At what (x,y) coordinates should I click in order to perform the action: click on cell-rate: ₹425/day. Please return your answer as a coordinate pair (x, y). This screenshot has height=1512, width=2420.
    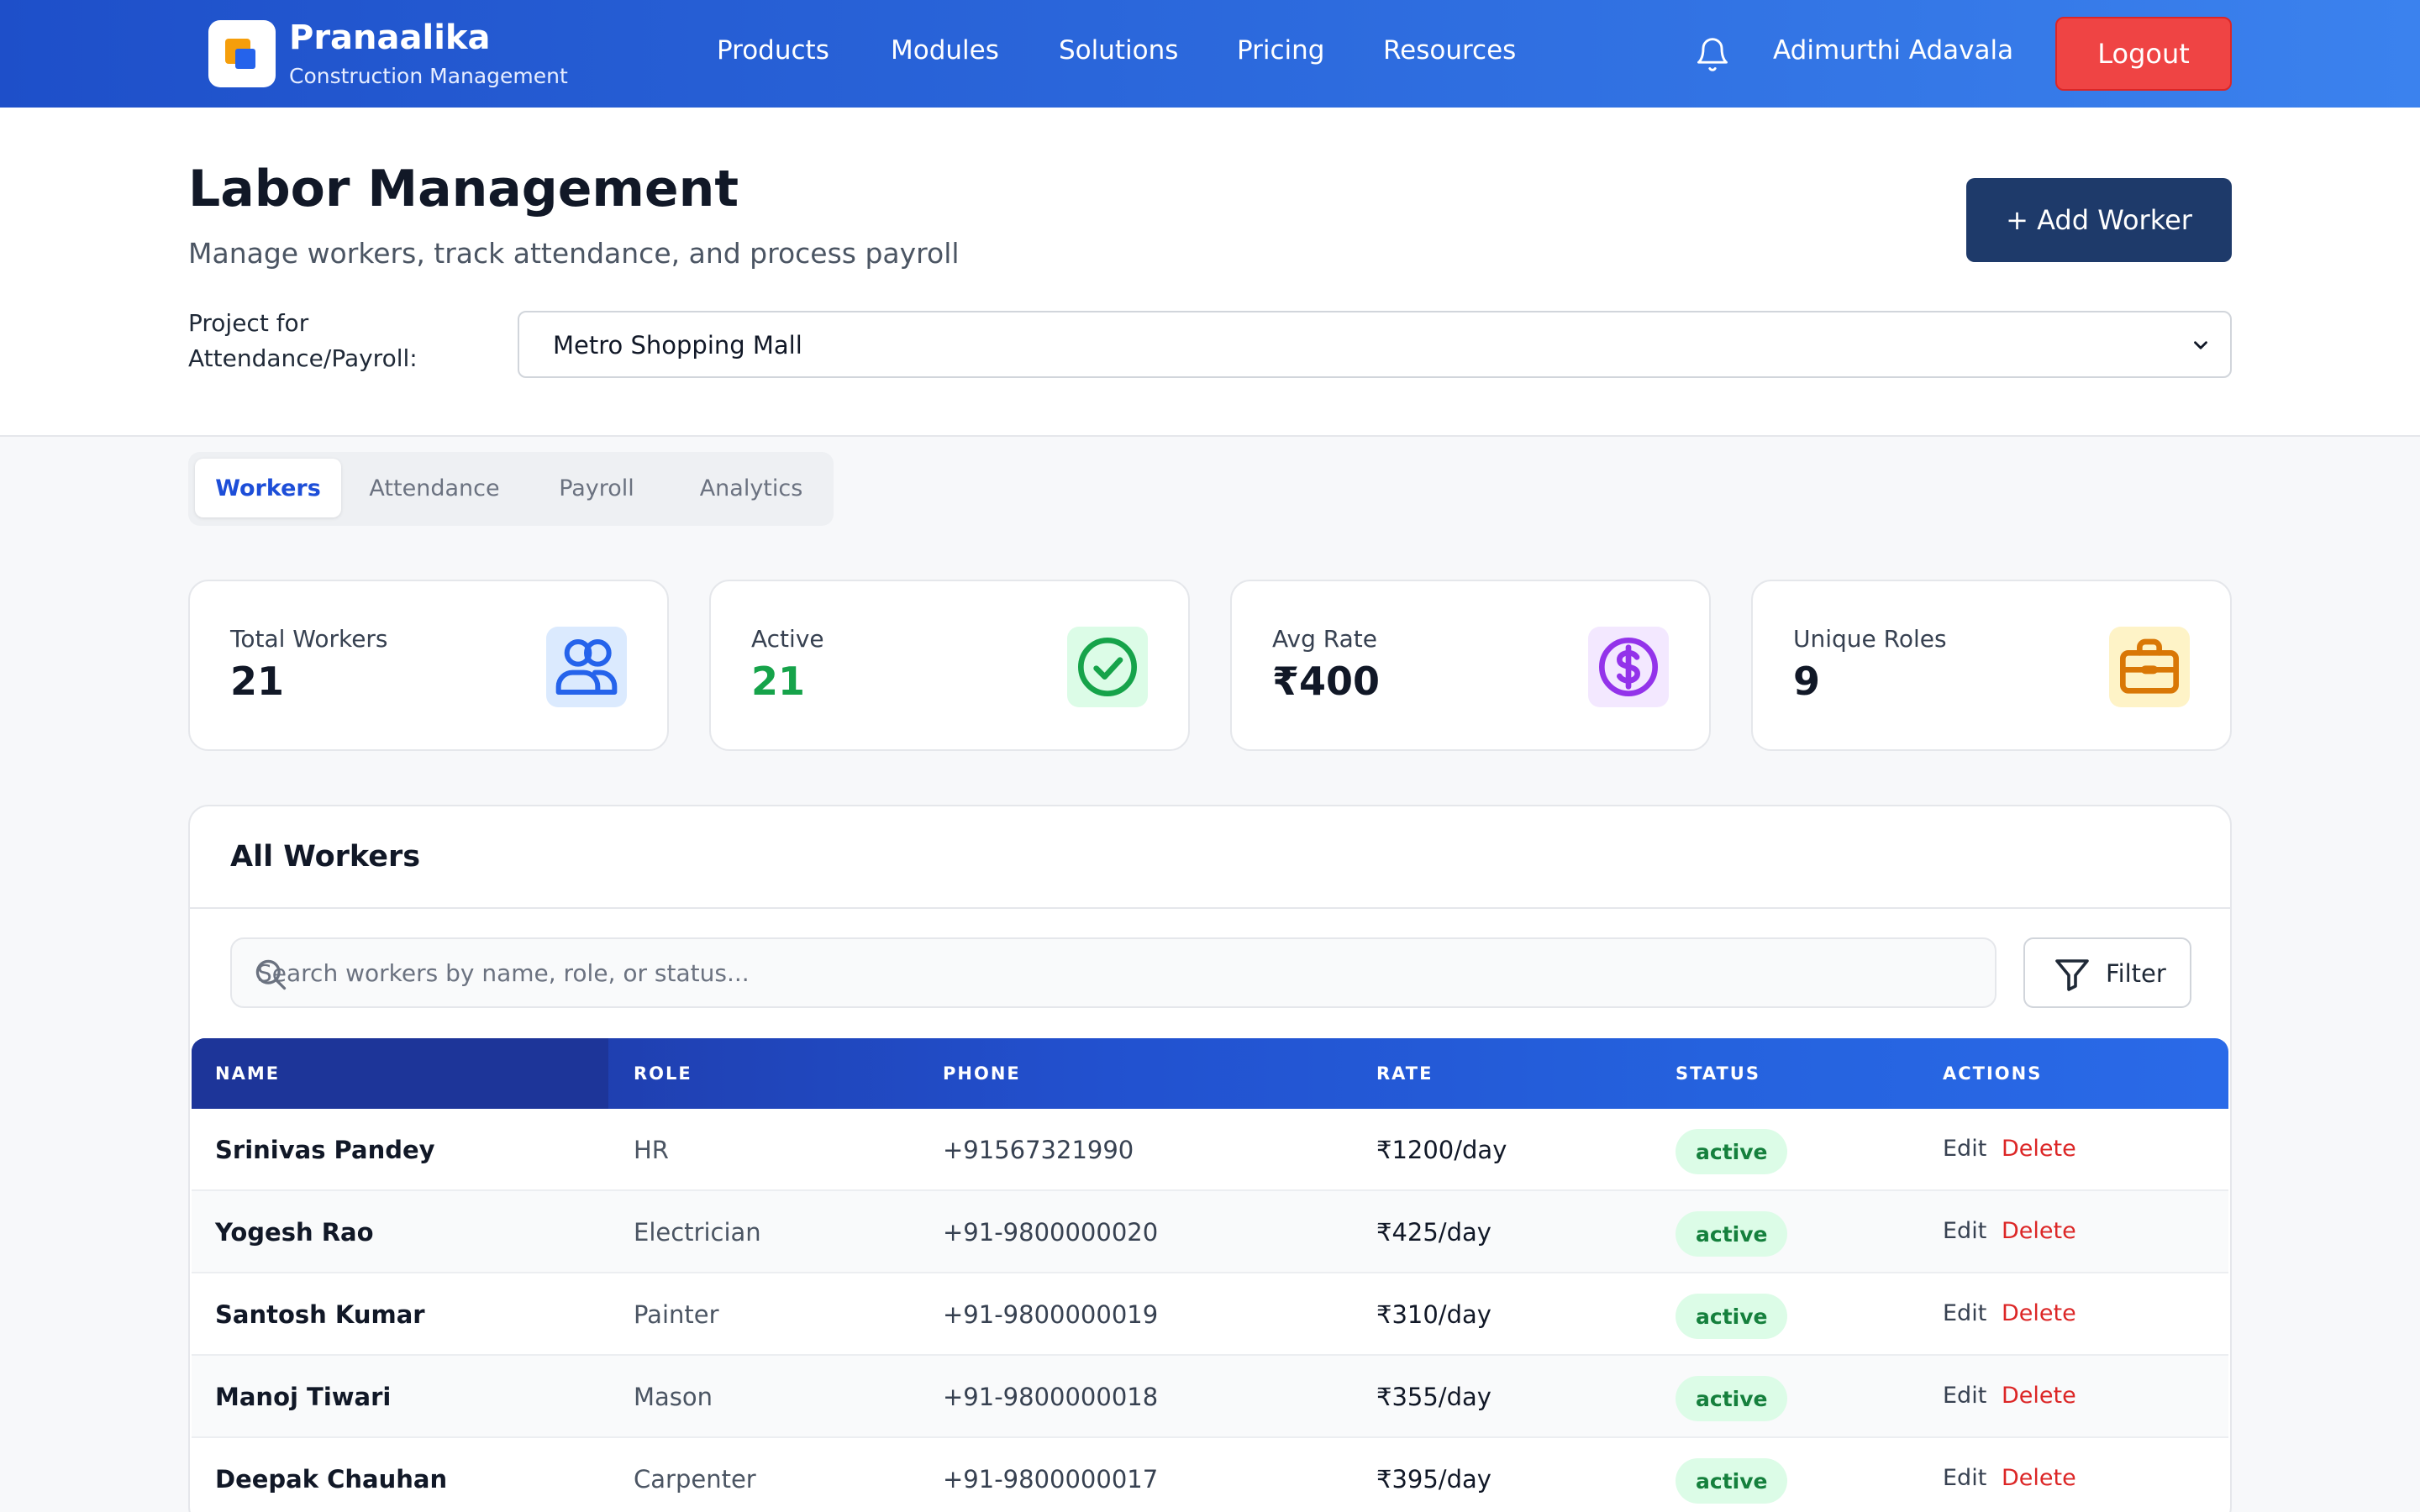
    Looking at the image, I should click on (1434, 1232).